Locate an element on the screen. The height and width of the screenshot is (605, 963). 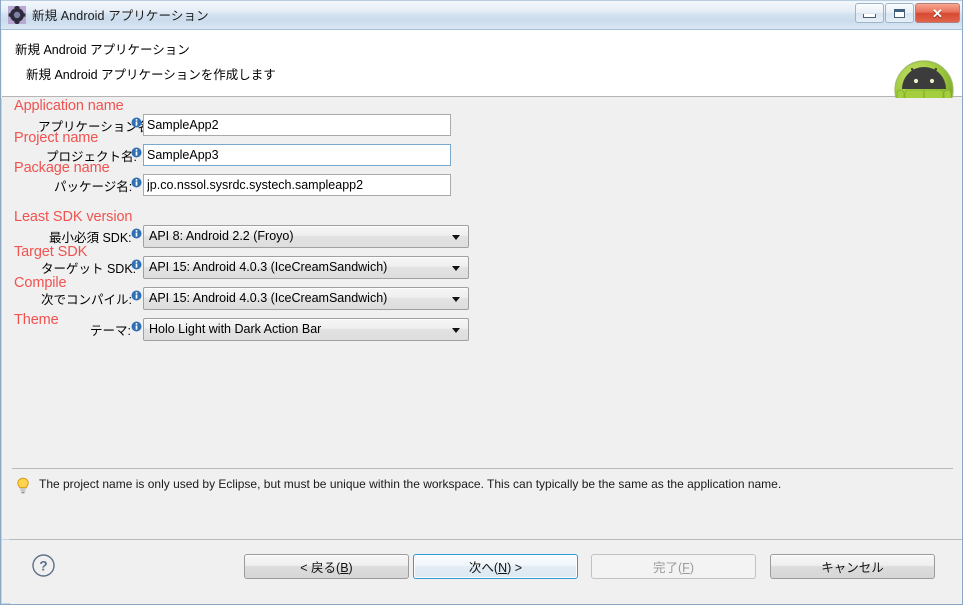
target-sdk-select: API 15: Android 4.0.3 (IceCreamSandwich) is located at coordinates (306, 267).